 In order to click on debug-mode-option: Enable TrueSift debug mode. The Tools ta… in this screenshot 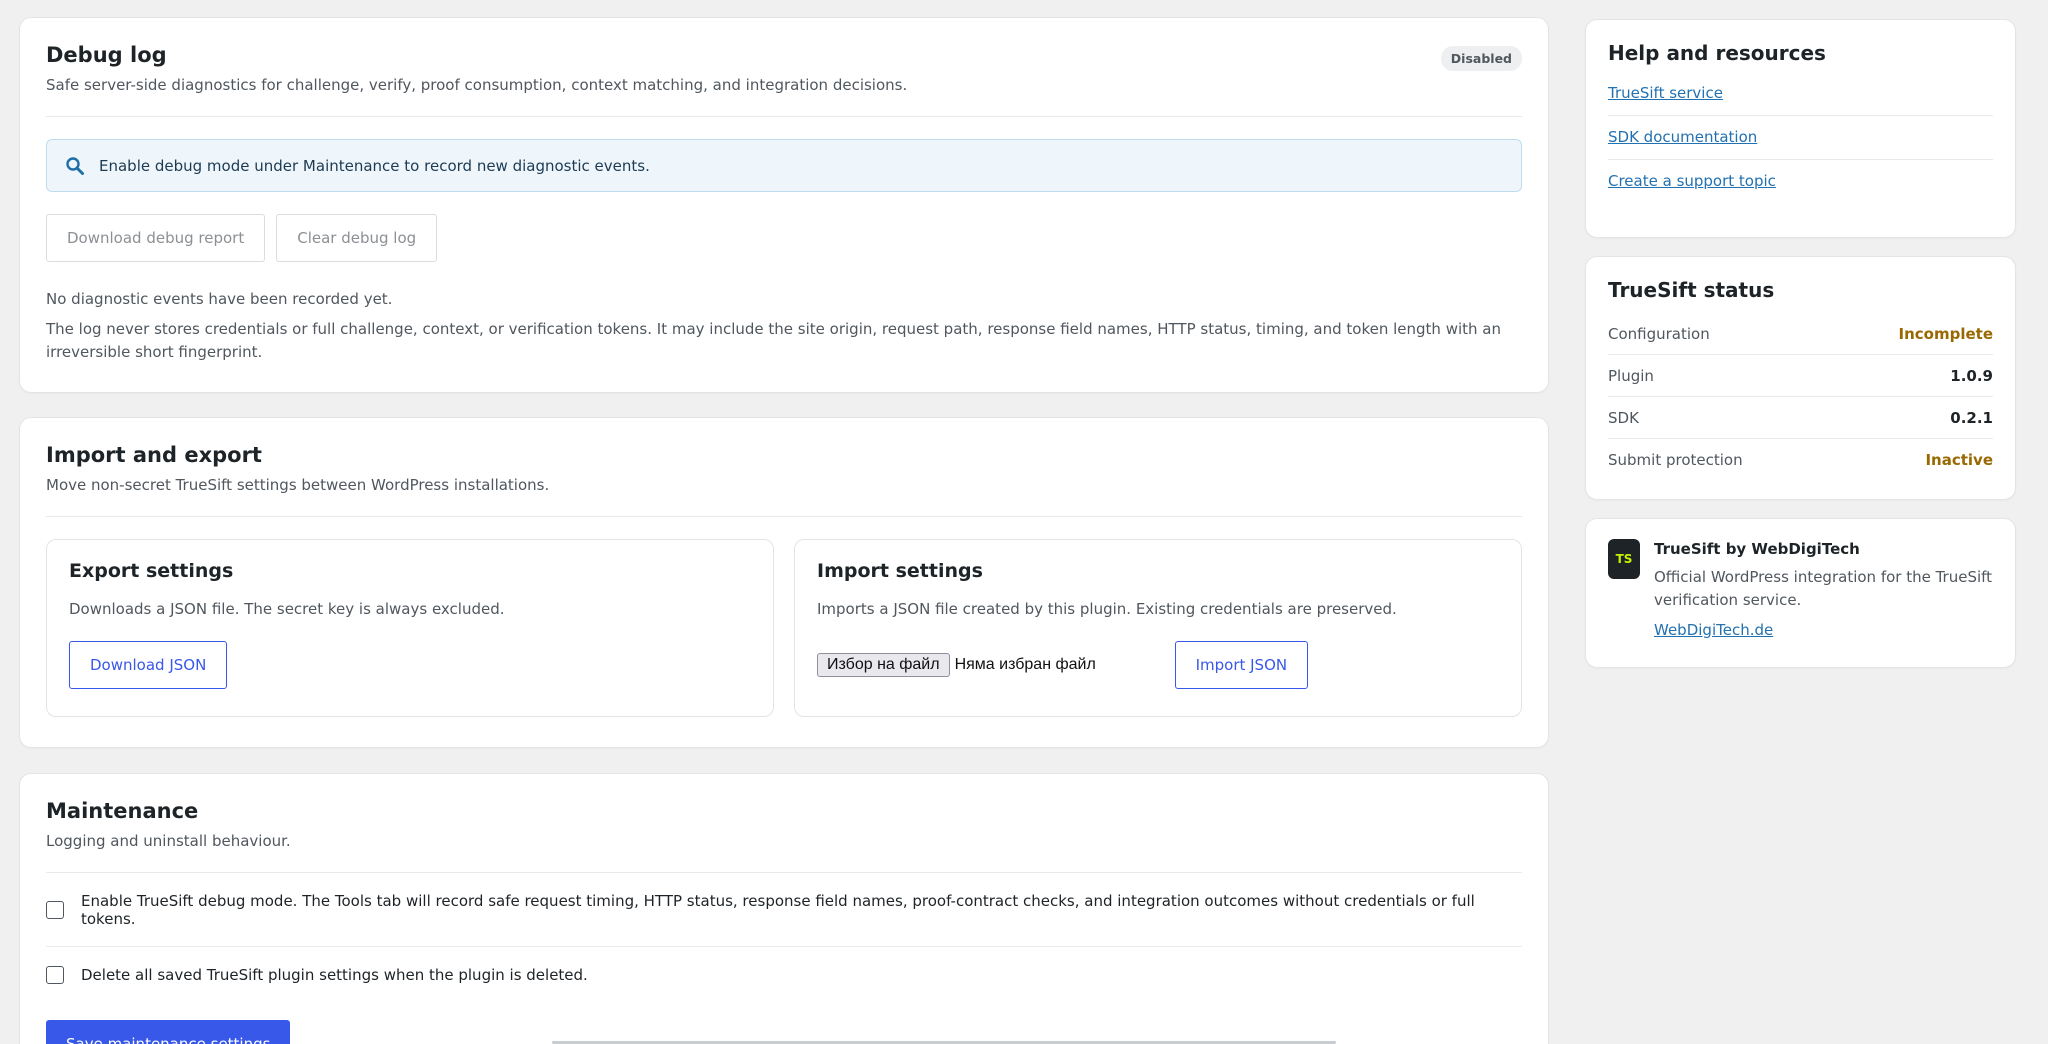, I will do `click(784, 910)`.